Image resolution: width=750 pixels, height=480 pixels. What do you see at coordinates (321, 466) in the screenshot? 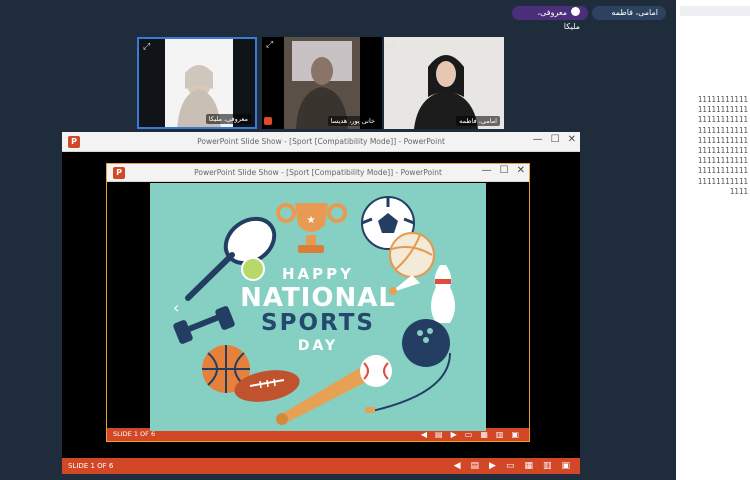
I see `slideshow-status-bar: SLIDE 1 OF 6 ◀ ▤ ▶ ▭ ▦ ▥ ▣` at bounding box center [321, 466].